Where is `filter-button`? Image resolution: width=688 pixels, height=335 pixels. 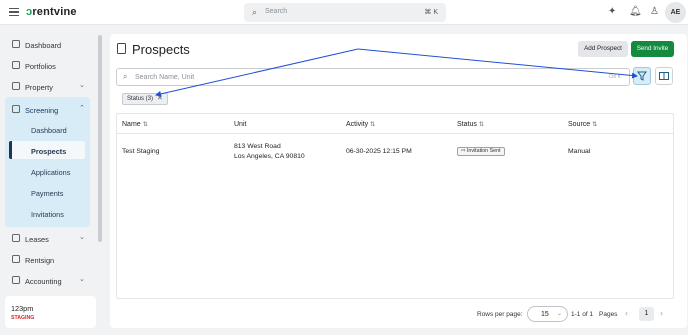 filter-button is located at coordinates (642, 76).